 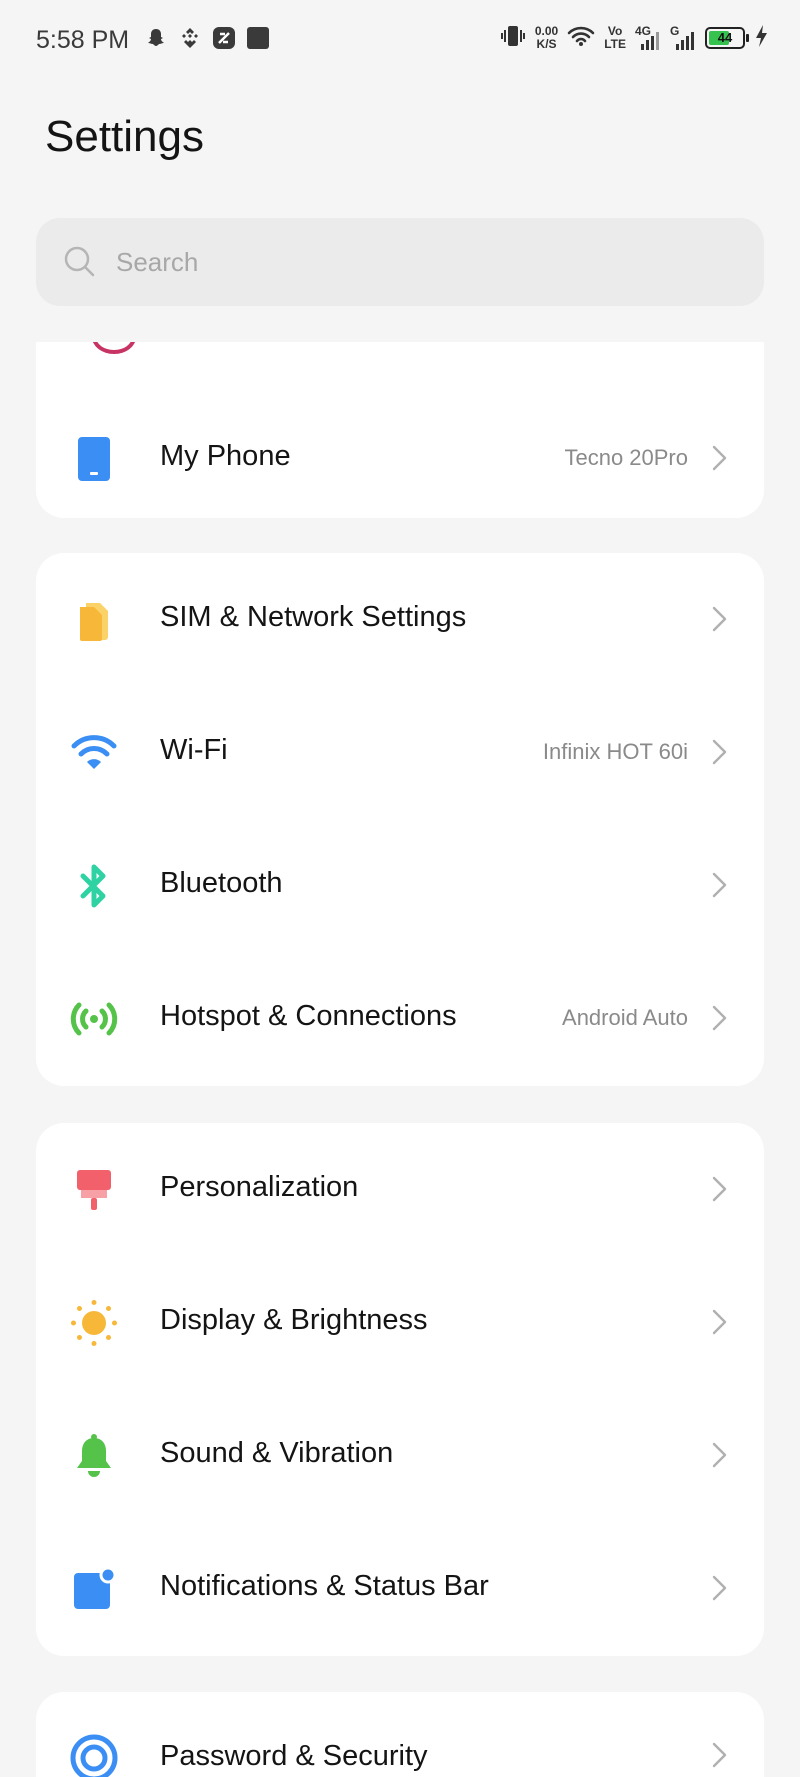 What do you see at coordinates (258, 38) in the screenshot?
I see `square-app-icon` at bounding box center [258, 38].